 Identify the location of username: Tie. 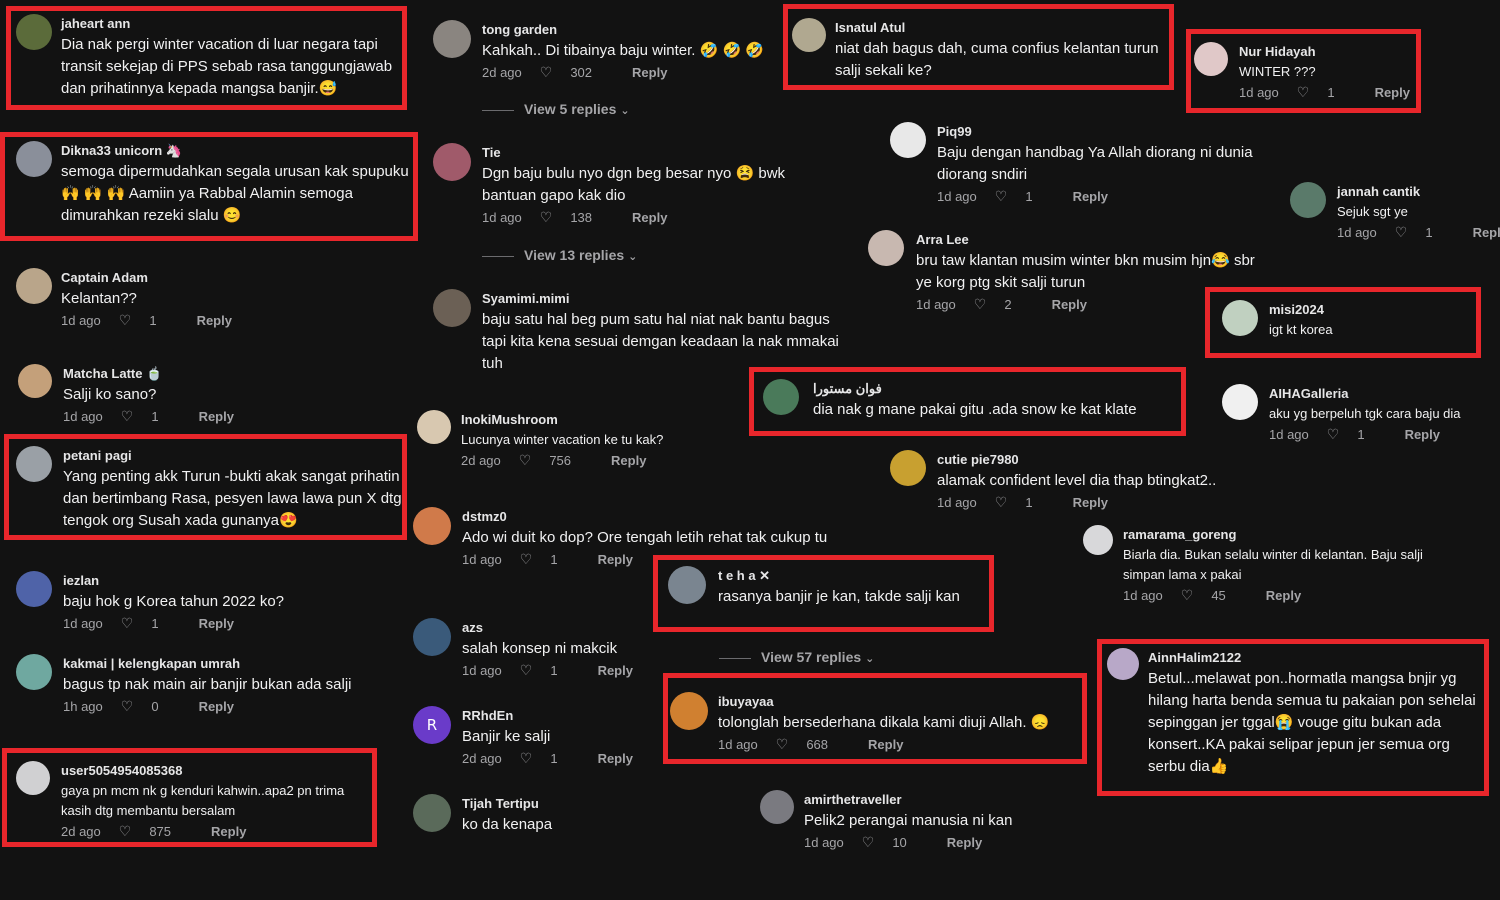
(647, 153).